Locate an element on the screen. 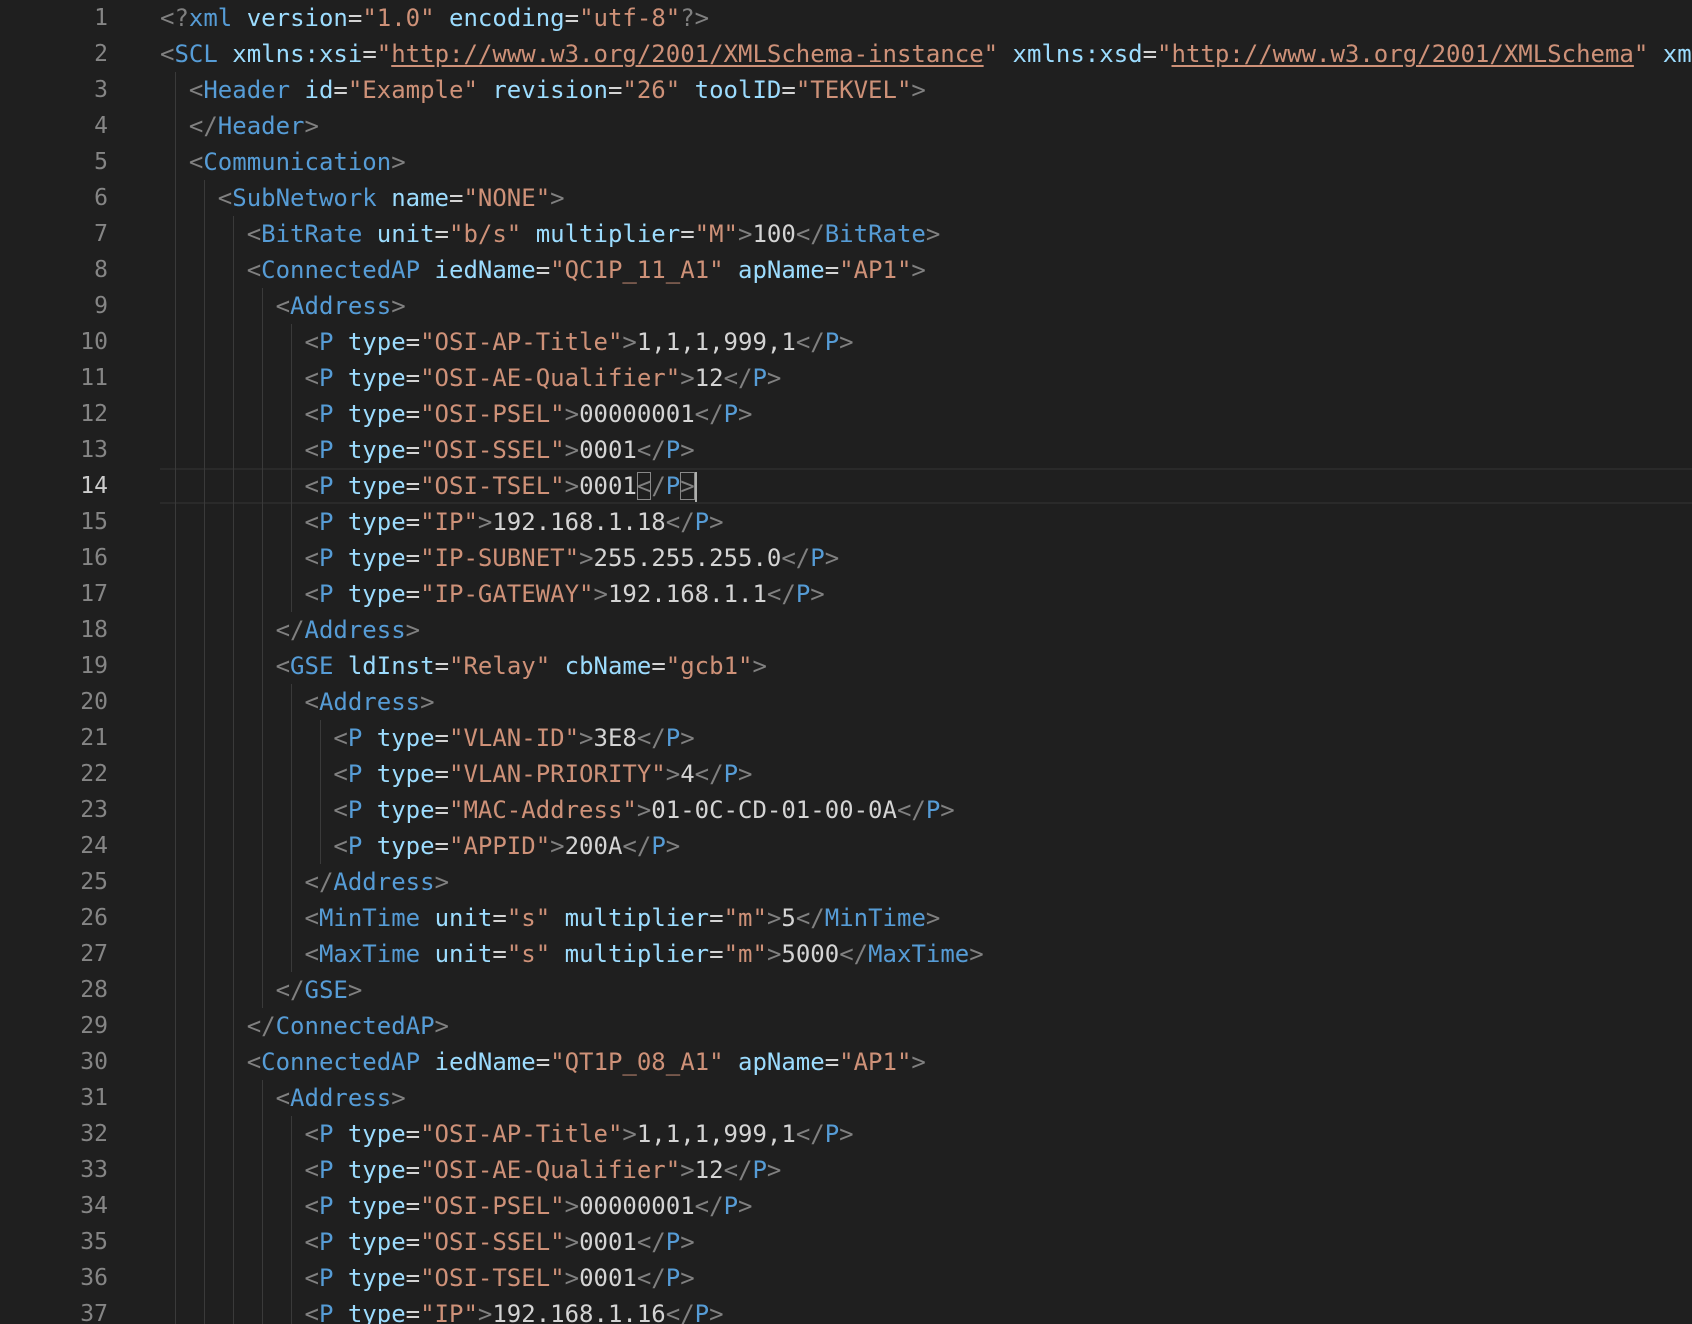 Image resolution: width=1692 pixels, height=1324 pixels. code-line: <P type="OSI-TSEL">0001</P> is located at coordinates (926, 1278).